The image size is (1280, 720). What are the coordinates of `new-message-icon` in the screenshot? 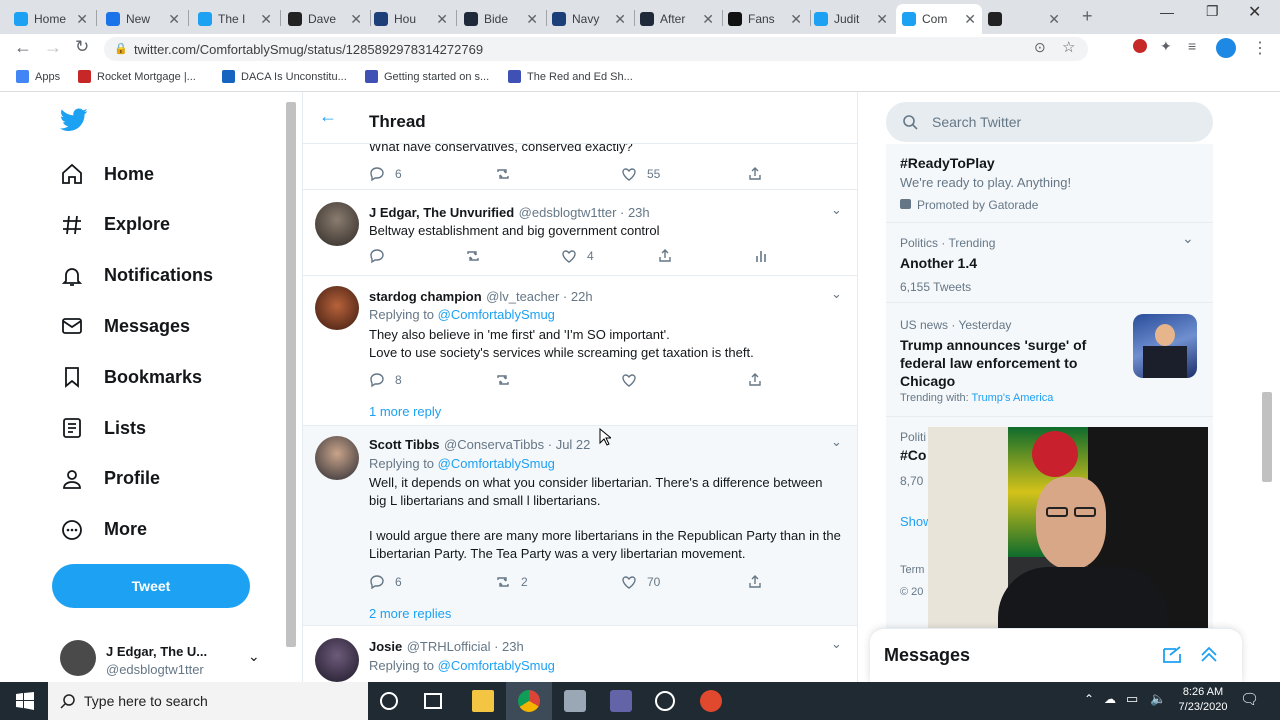 It's located at (1173, 655).